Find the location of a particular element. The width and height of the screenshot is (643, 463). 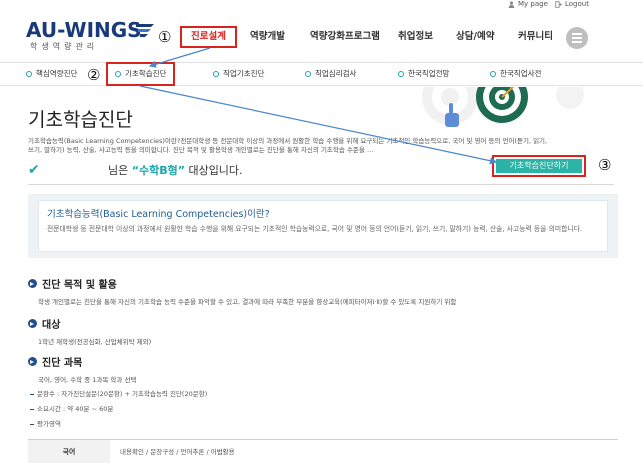

table-cell: 내용확인 / 문장구성 / 언어추론 / 어법활용 is located at coordinates (177, 452).